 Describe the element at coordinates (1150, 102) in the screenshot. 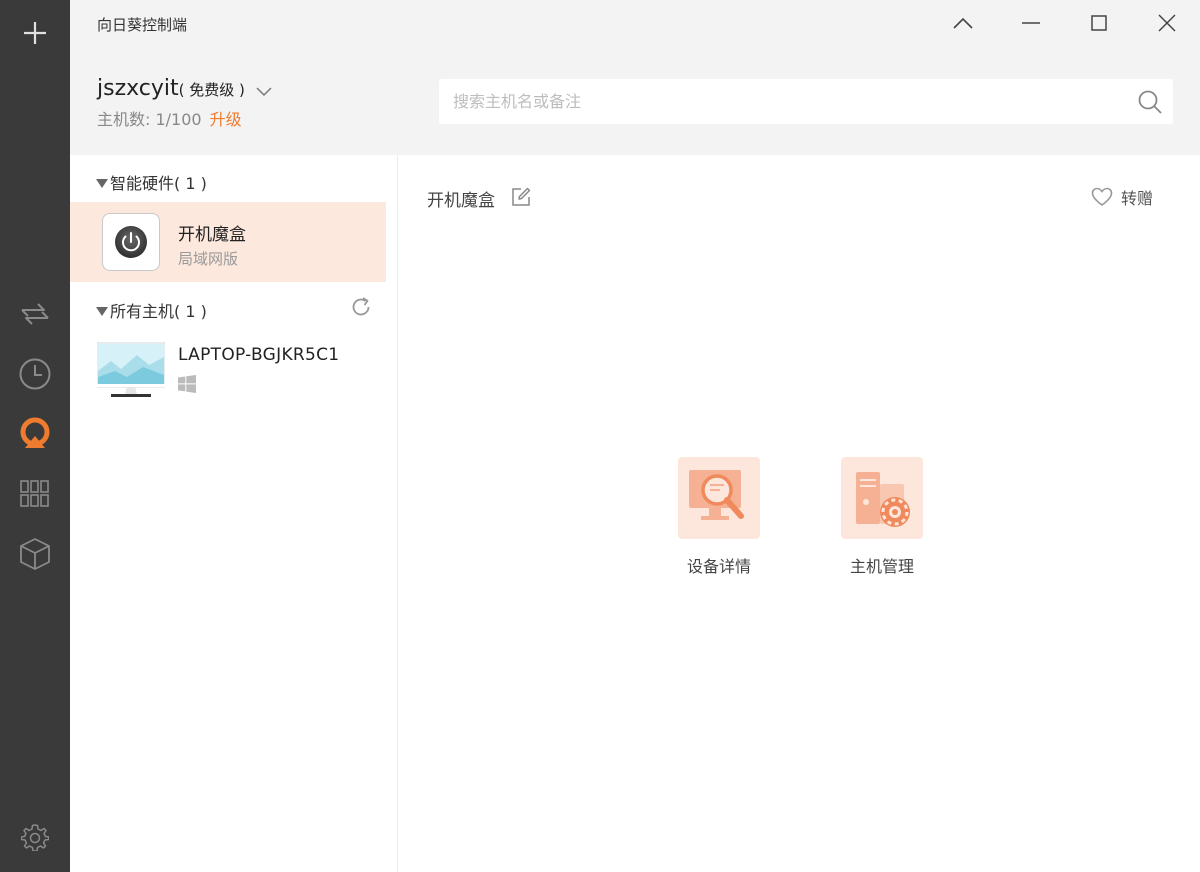

I see `search-icon` at that location.